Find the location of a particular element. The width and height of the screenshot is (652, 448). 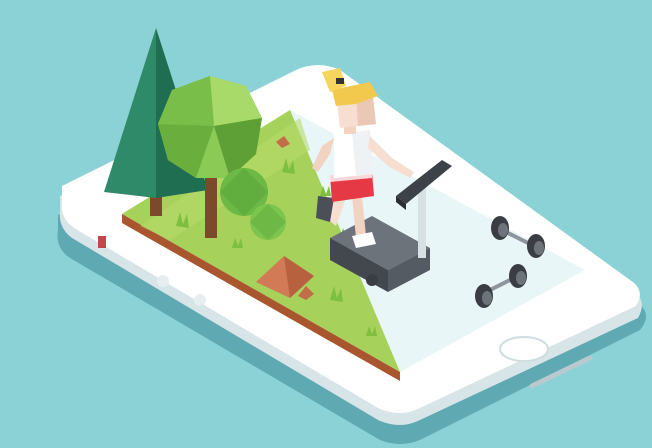

volume-up-button is located at coordinates (163, 281).